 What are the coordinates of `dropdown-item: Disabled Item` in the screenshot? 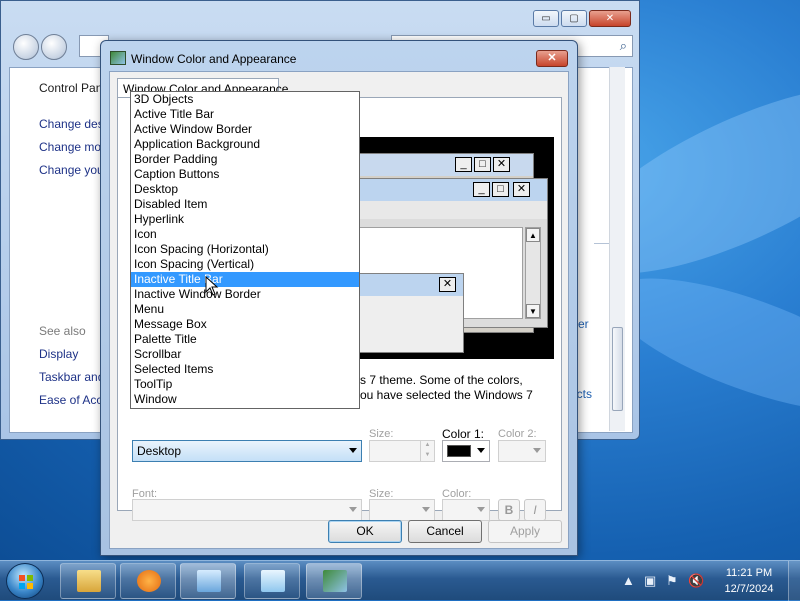 It's located at (245, 204).